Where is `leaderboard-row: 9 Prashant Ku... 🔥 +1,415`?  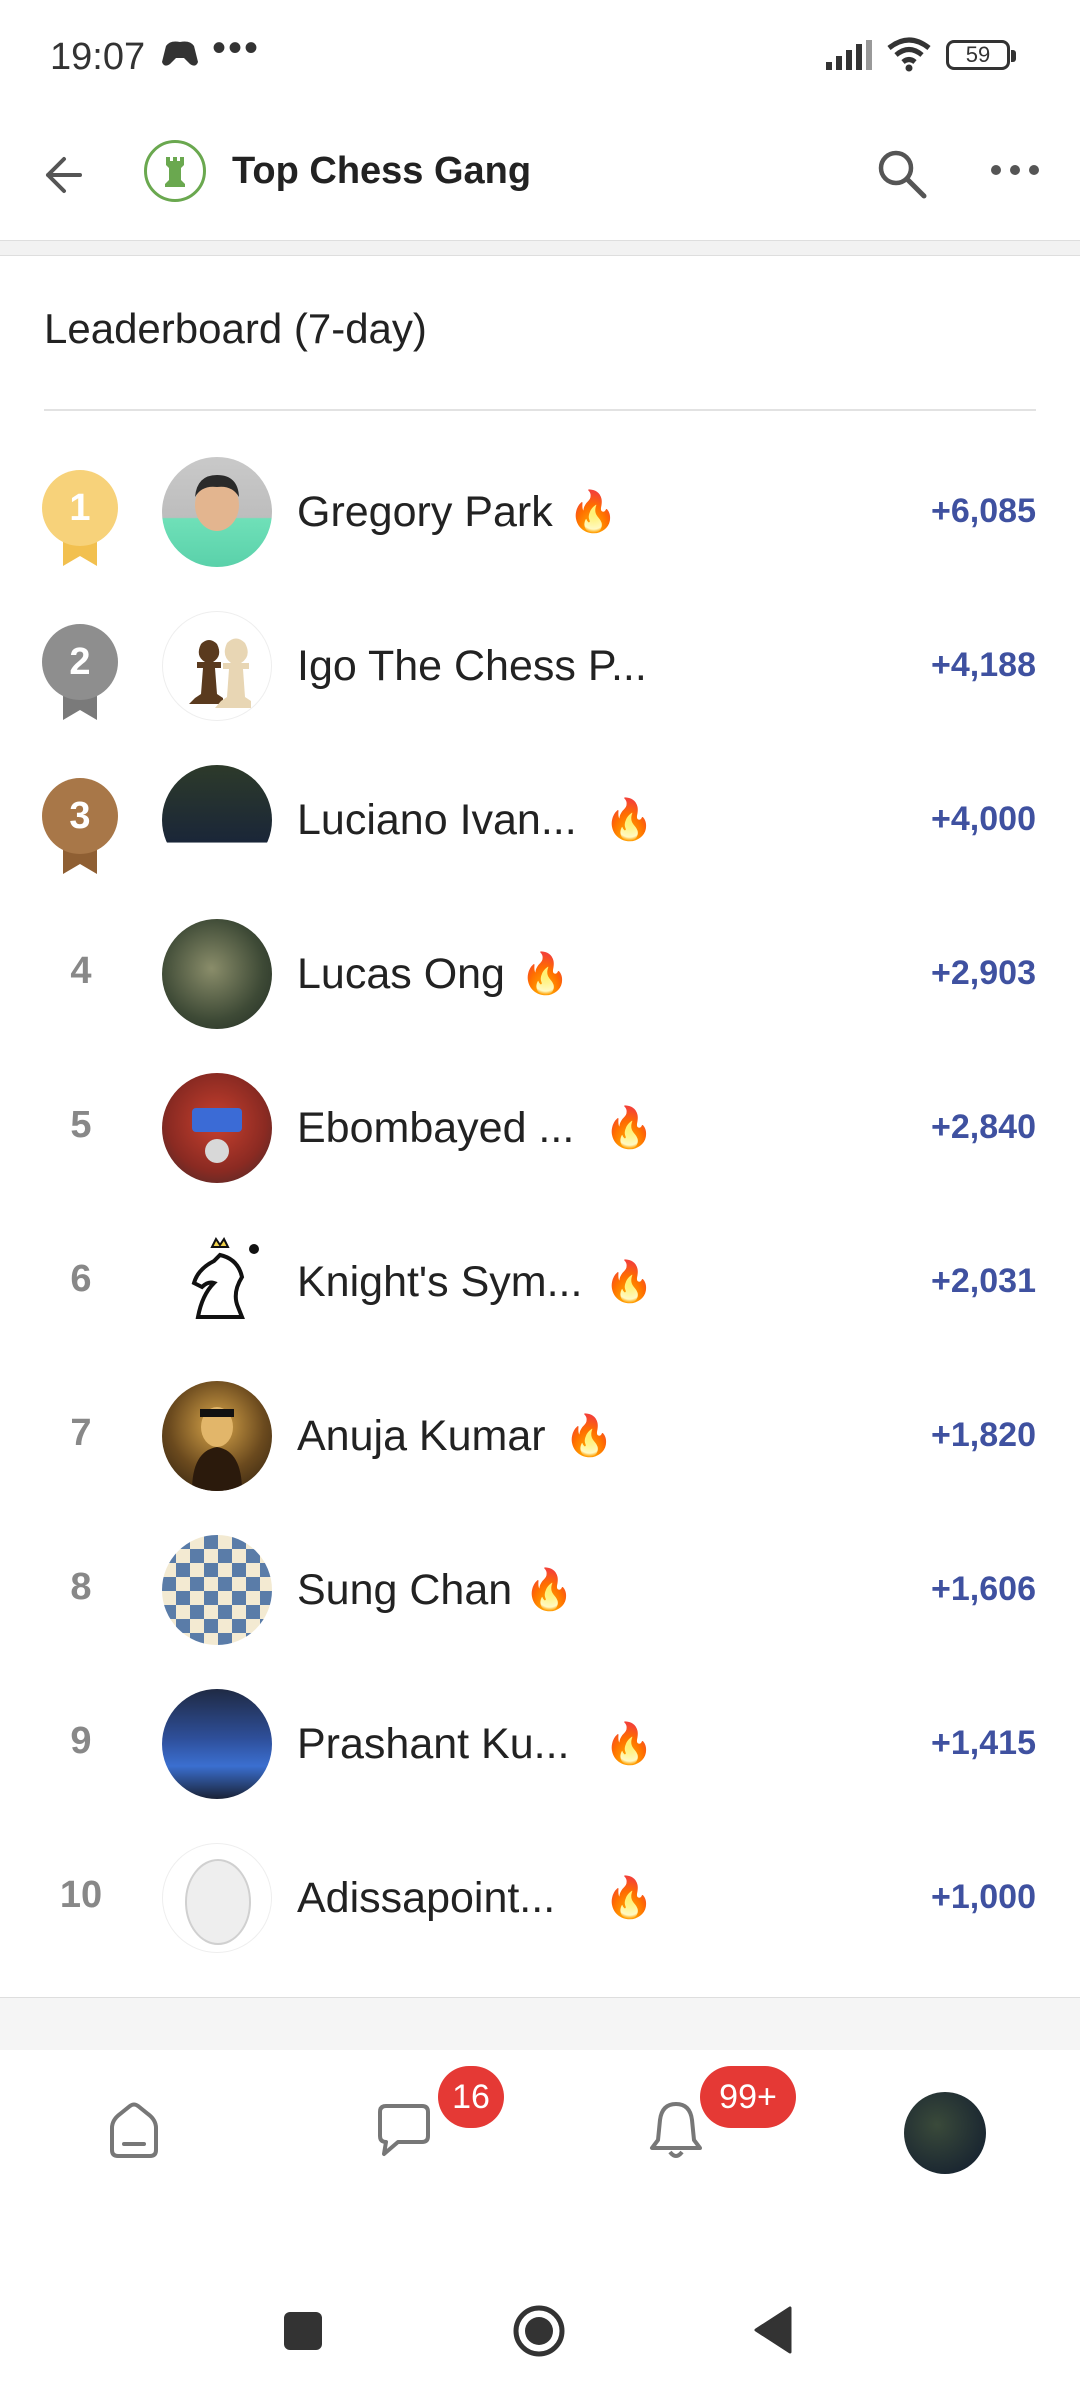
leaderboard-row: 9 Prashant Ku... 🔥 +1,415 is located at coordinates (540, 1749).